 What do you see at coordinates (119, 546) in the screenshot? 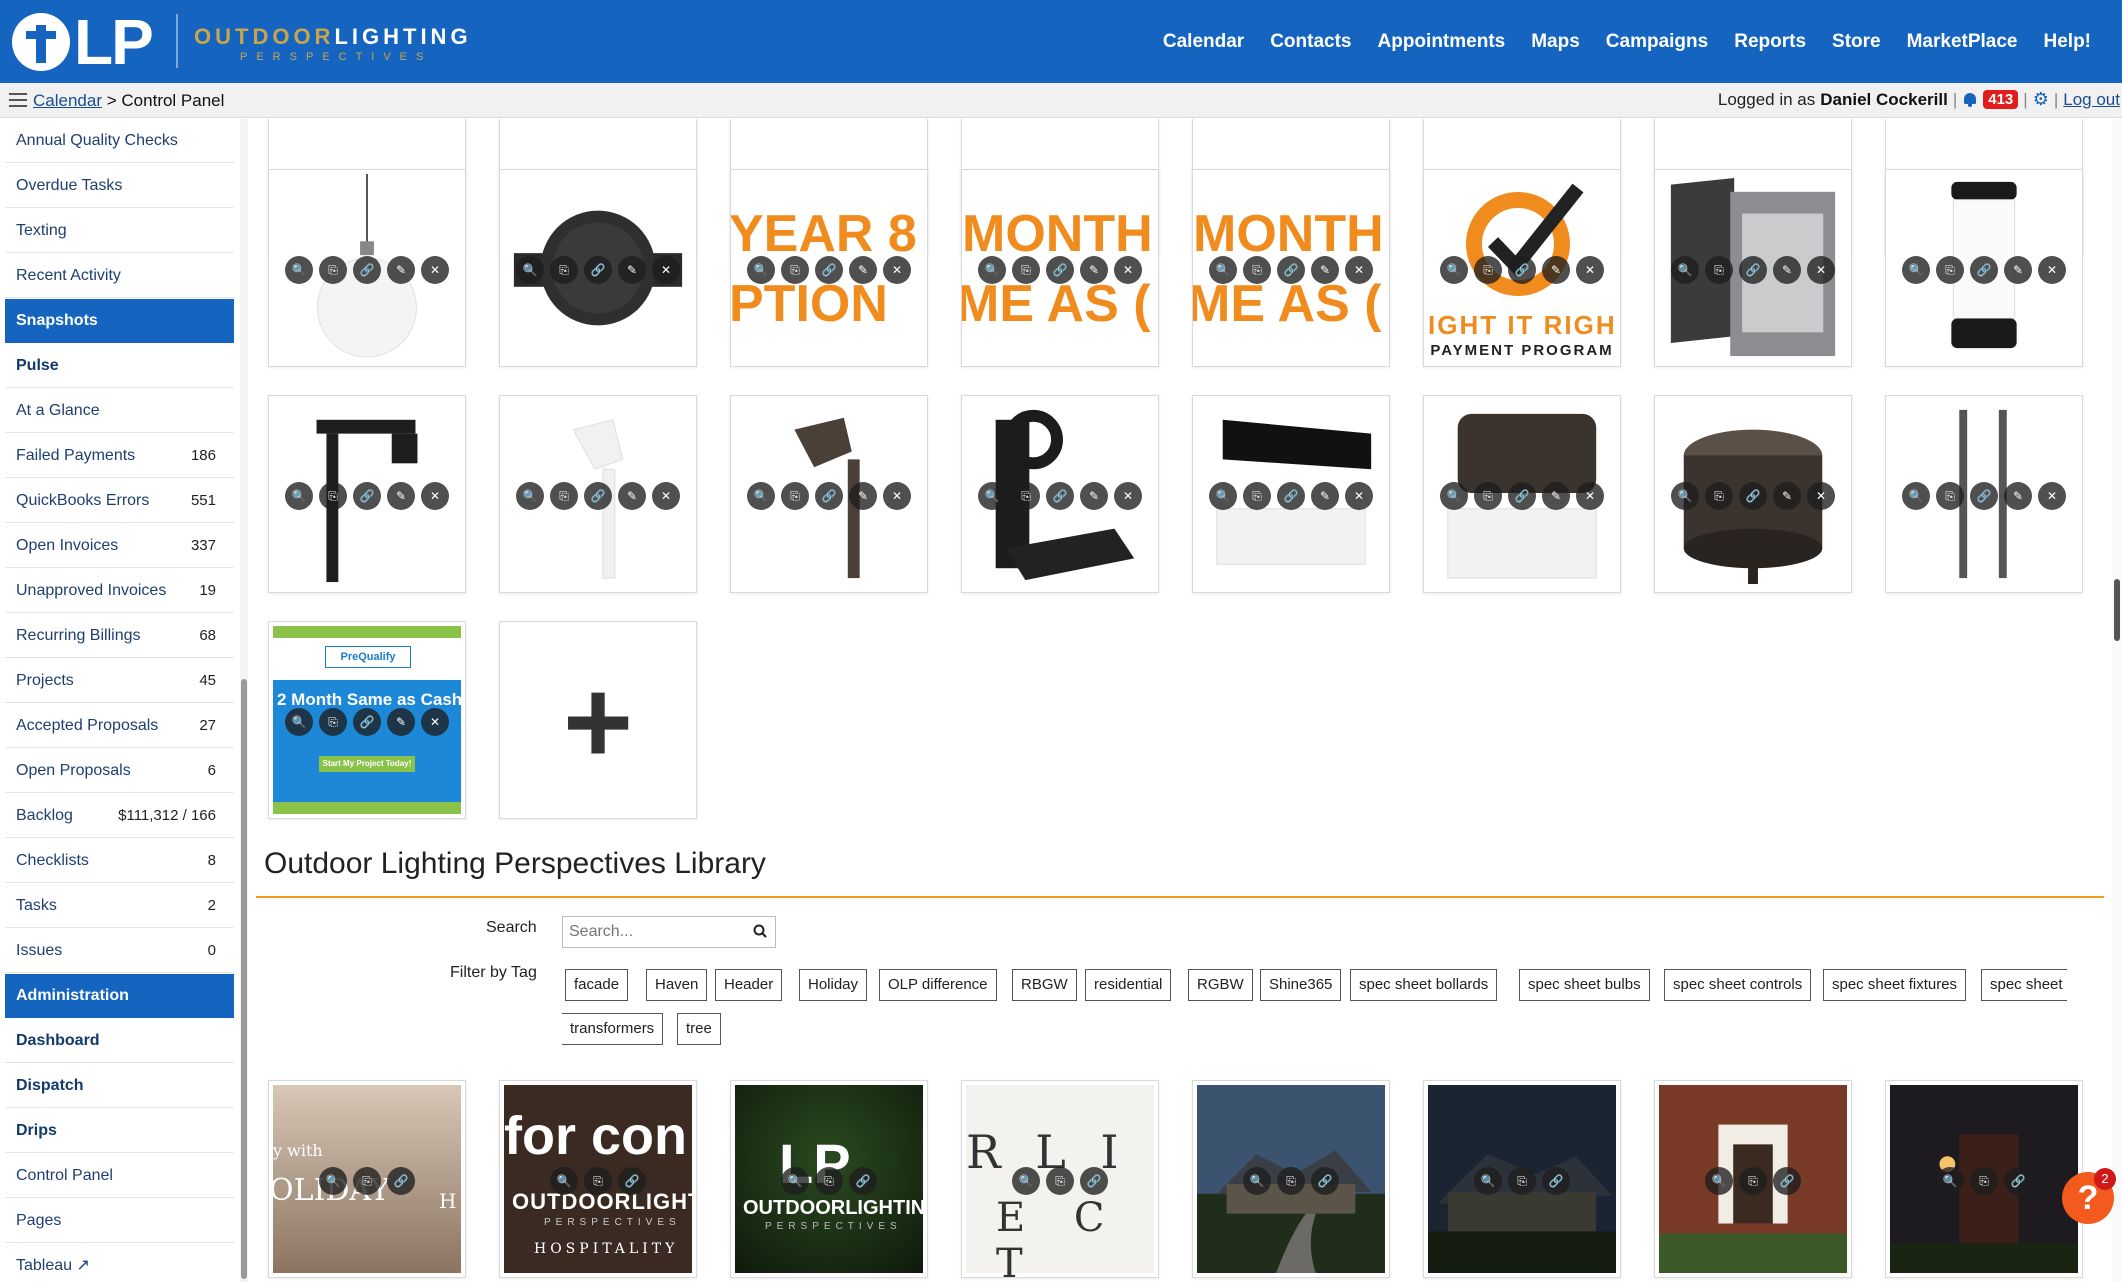
I see `sidebar-item-open-invoices: Open Invoices 337` at bounding box center [119, 546].